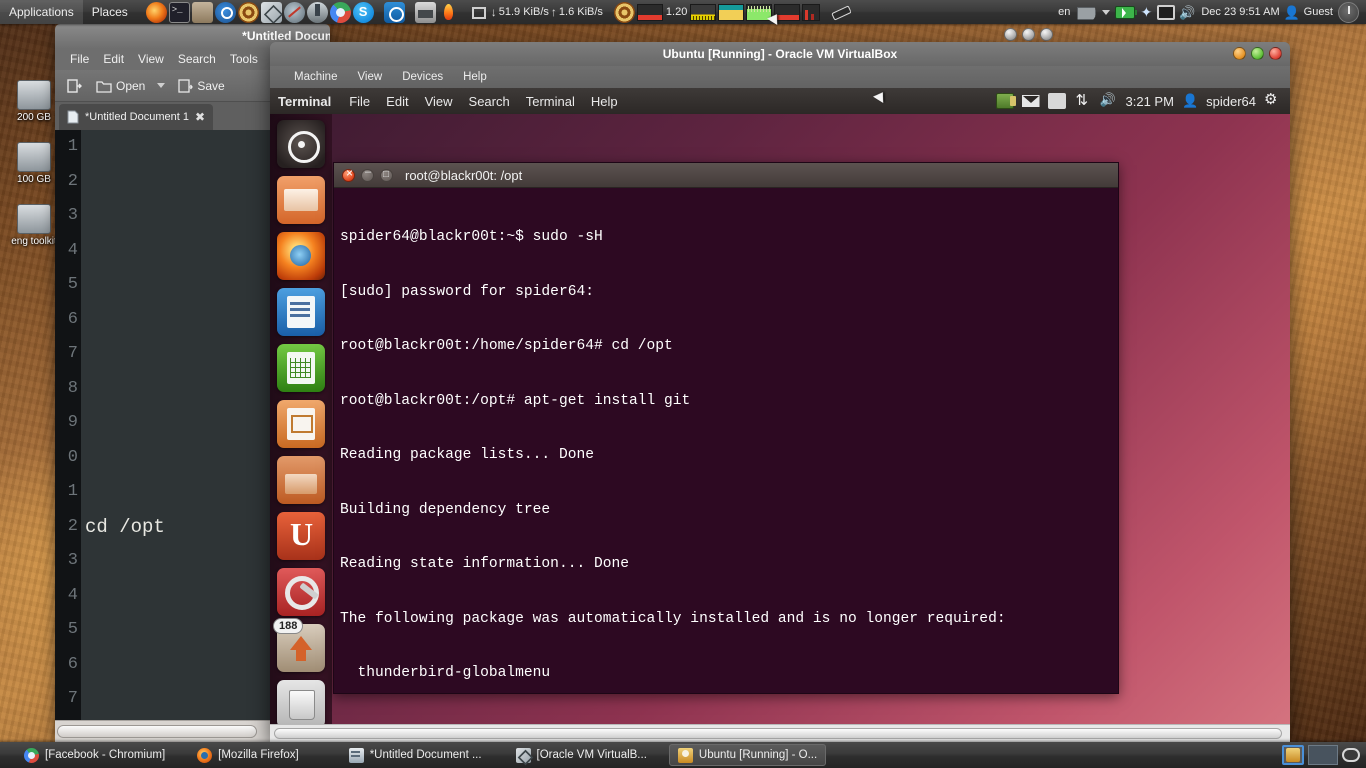 The height and width of the screenshot is (768, 1366). What do you see at coordinates (294, 12) in the screenshot?
I see `deny-icon` at bounding box center [294, 12].